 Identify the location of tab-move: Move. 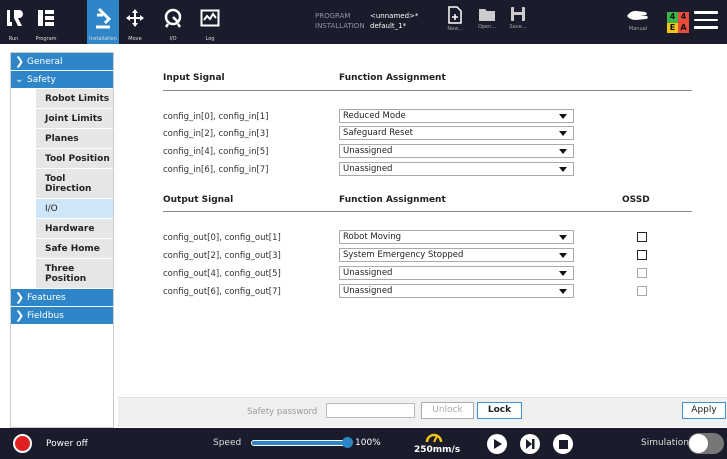
(135, 22).